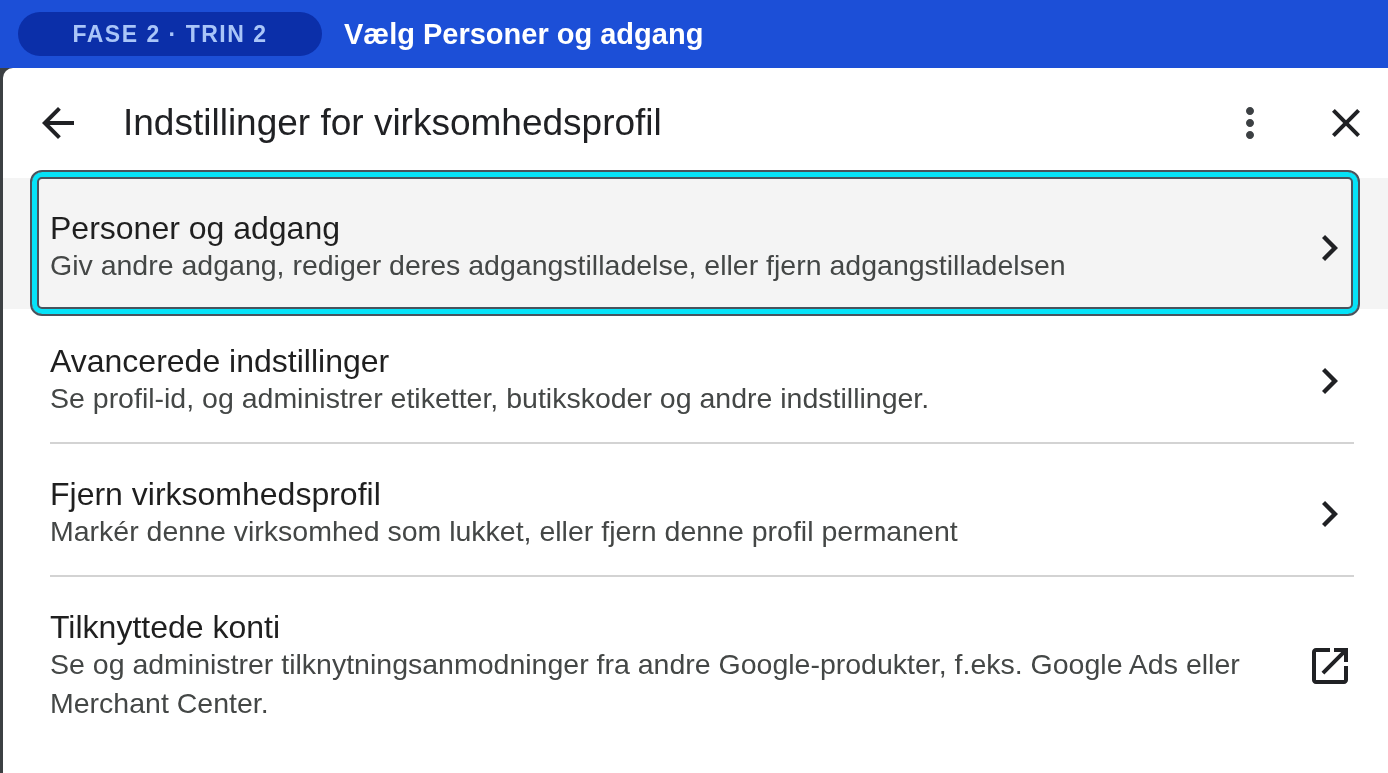 This screenshot has width=1388, height=773. What do you see at coordinates (392, 123) in the screenshot?
I see `dialog-title: Indstillinger for virksomhedsprofil` at bounding box center [392, 123].